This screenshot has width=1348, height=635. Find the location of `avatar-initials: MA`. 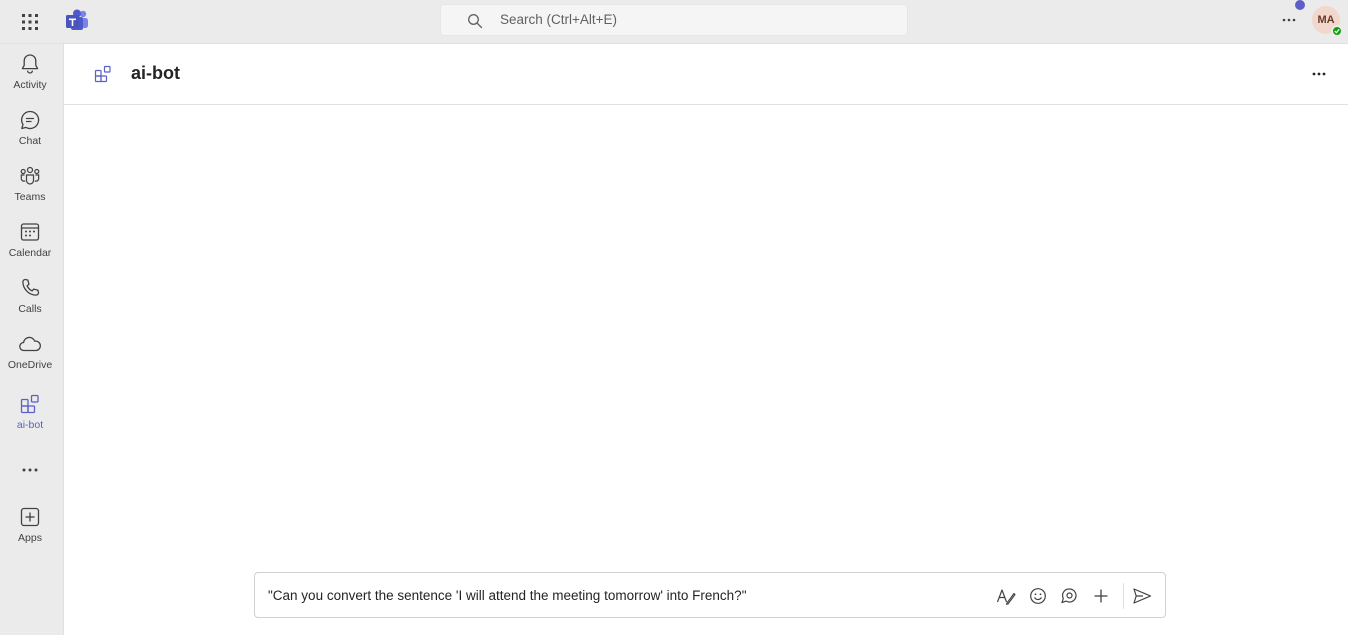

avatar-initials: MA is located at coordinates (1326, 20).